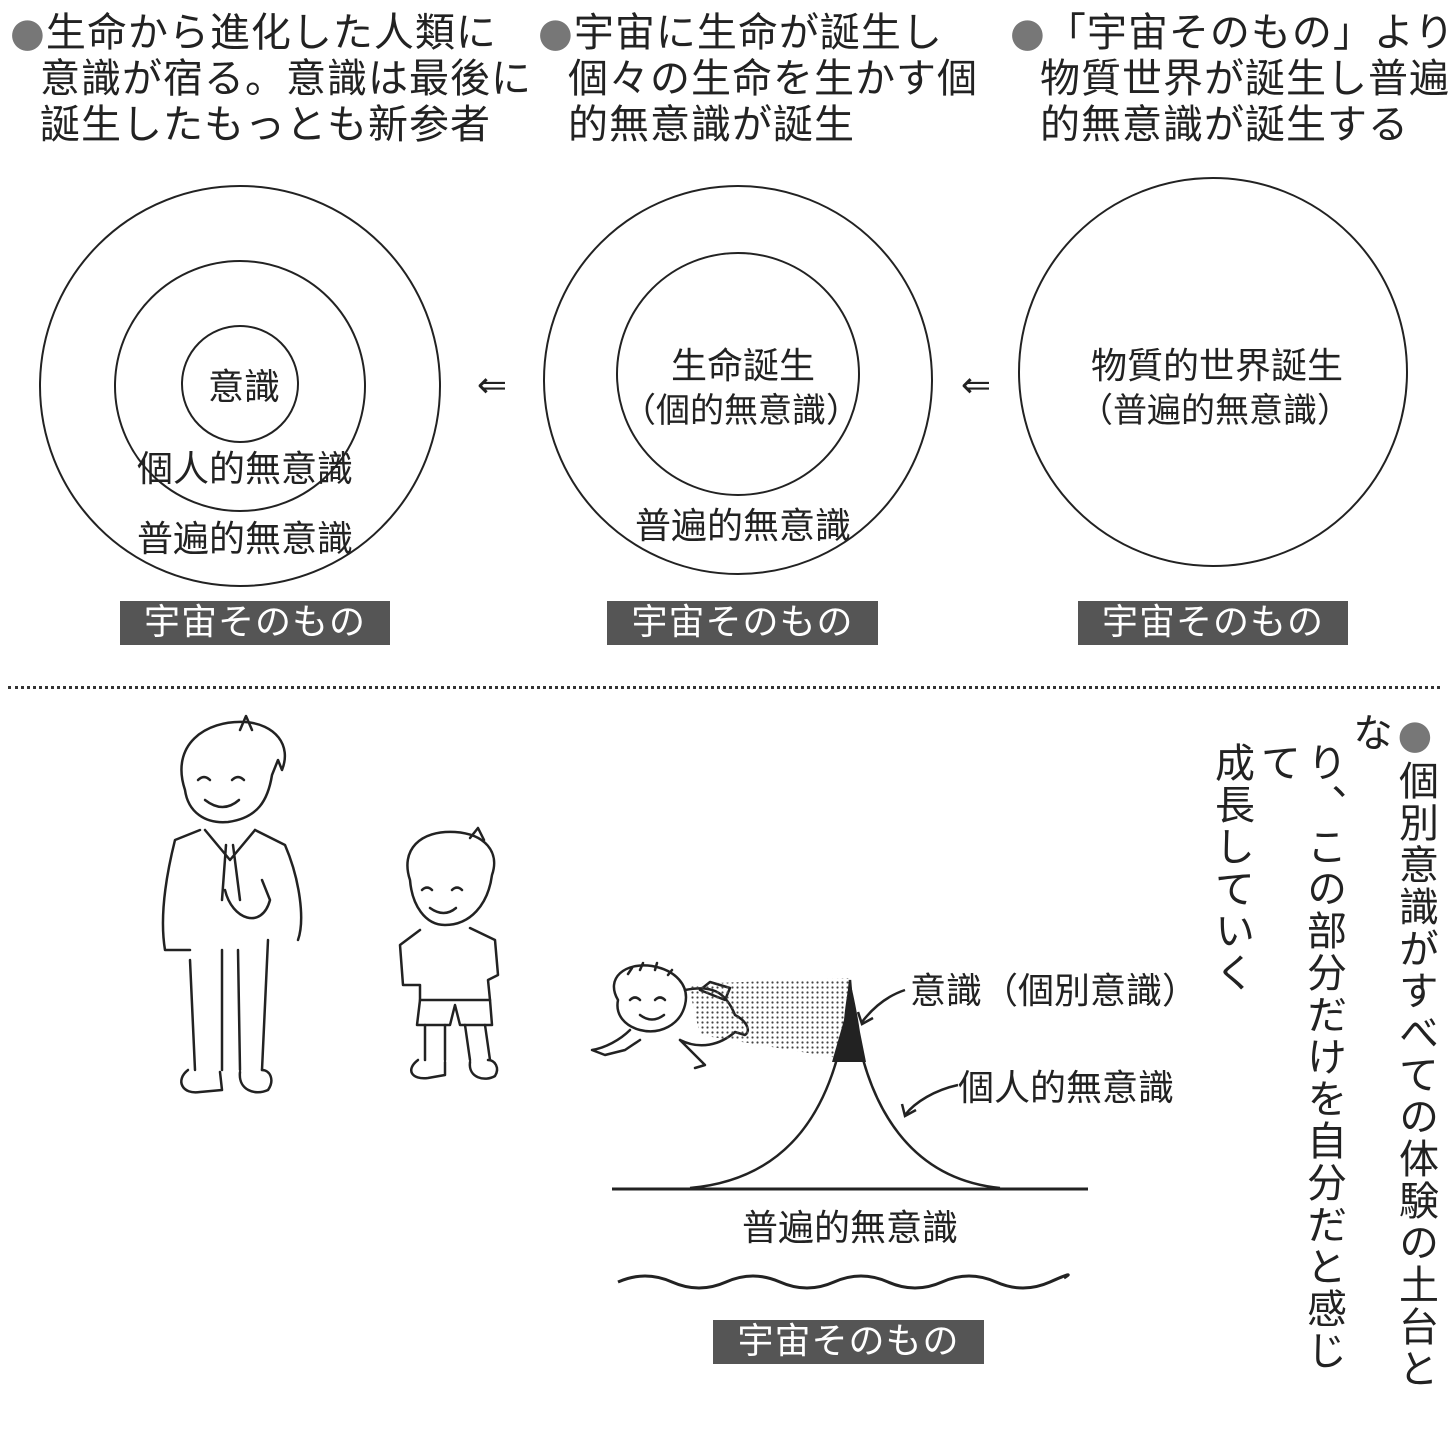  Describe the element at coordinates (843, 1281) in the screenshot. I see `wave-line` at that location.